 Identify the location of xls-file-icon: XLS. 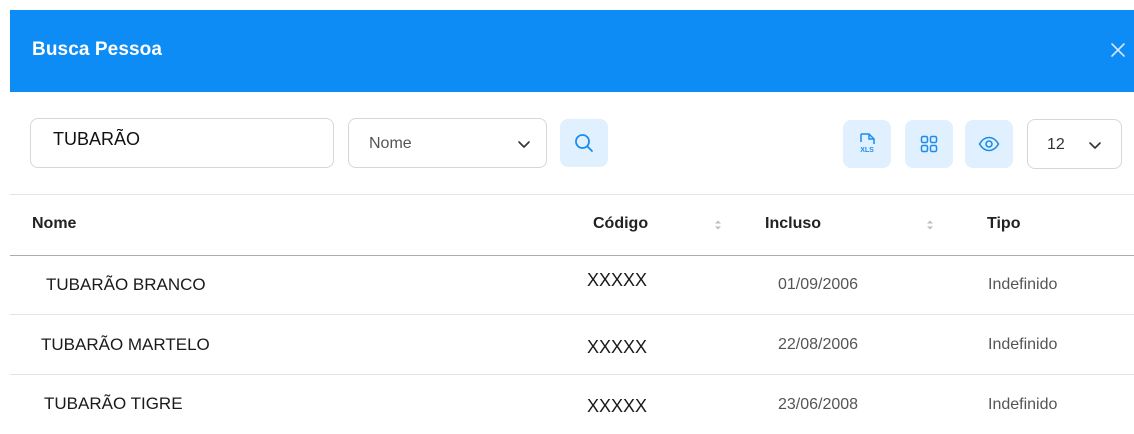
(867, 143).